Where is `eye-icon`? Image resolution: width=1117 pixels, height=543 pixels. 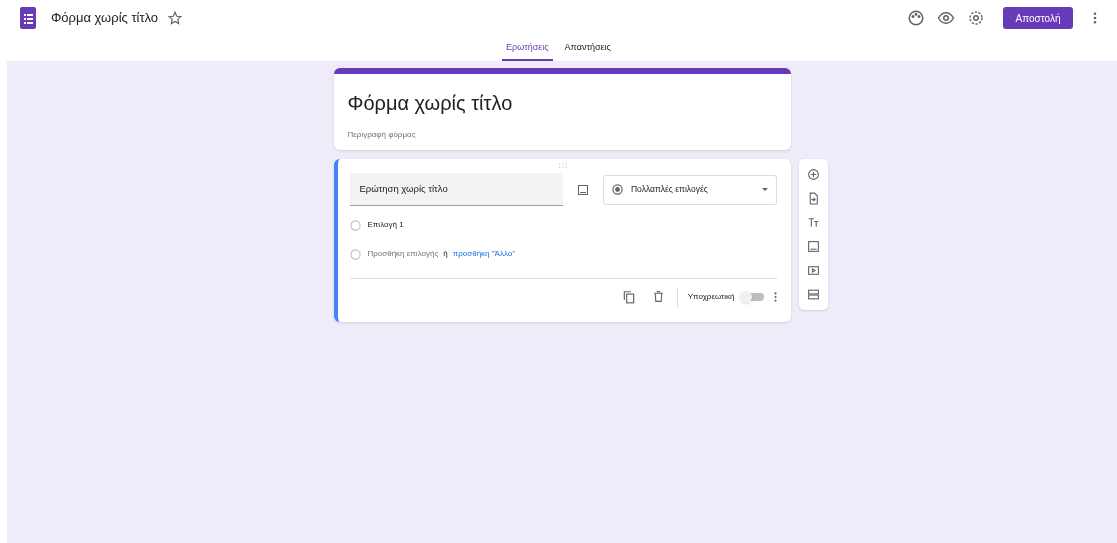 eye-icon is located at coordinates (946, 18).